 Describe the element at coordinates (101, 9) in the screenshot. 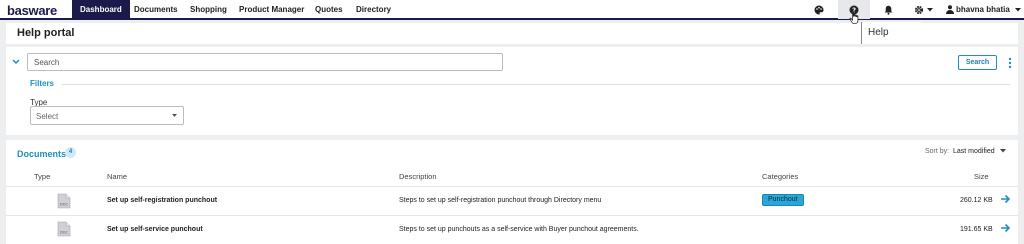

I see `nav-dashboard: Dashboard` at that location.